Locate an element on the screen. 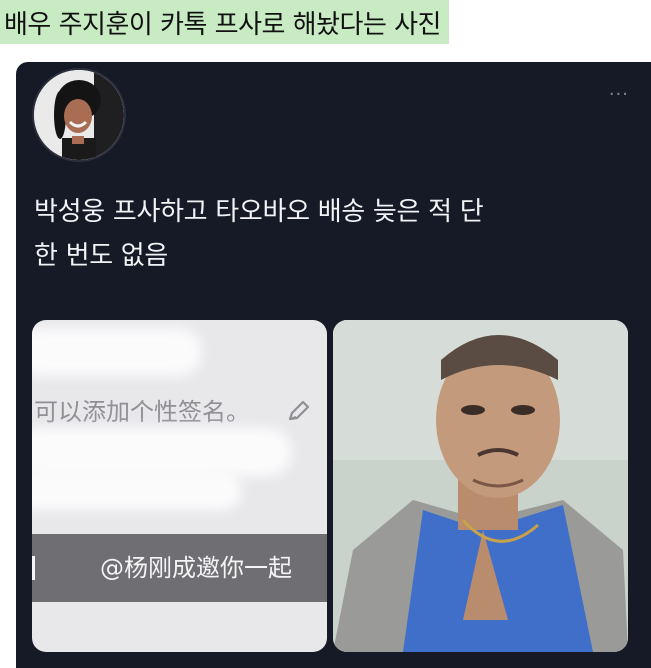 The width and height of the screenshot is (651, 668). profile-avatar is located at coordinates (79, 115).